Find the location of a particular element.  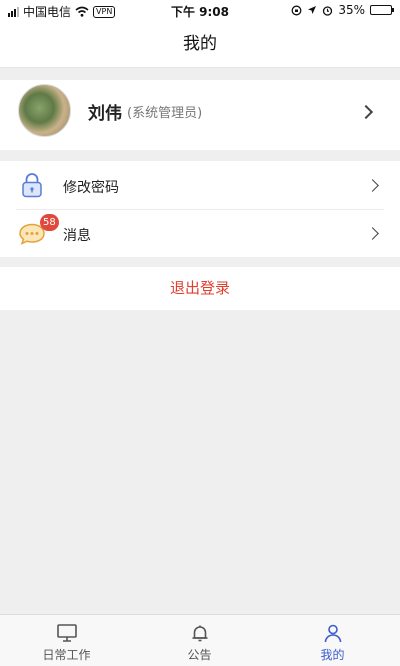

menu-list: 修改密码 58 消息 is located at coordinates (200, 209).